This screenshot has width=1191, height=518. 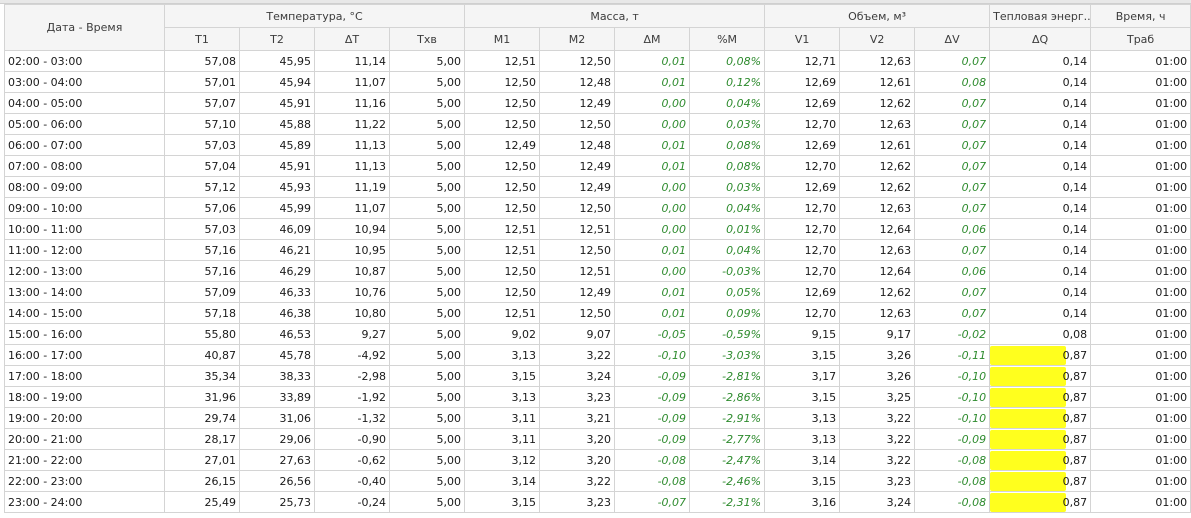 What do you see at coordinates (952, 460) in the screenshot?
I see `cell-dv: -0,08` at bounding box center [952, 460].